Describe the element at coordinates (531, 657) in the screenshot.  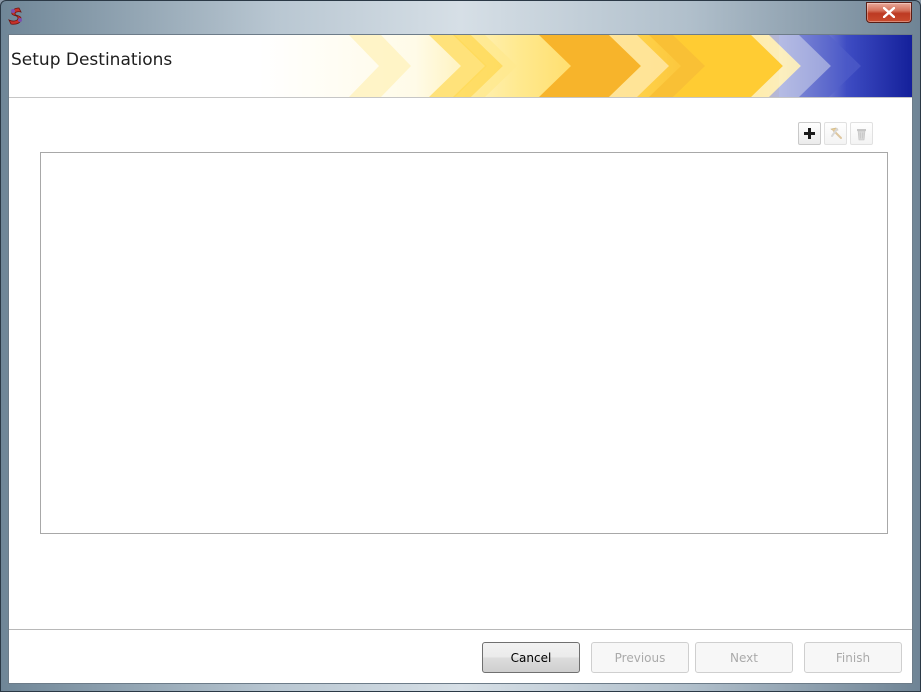
I see `cancel-button: Cancel` at that location.